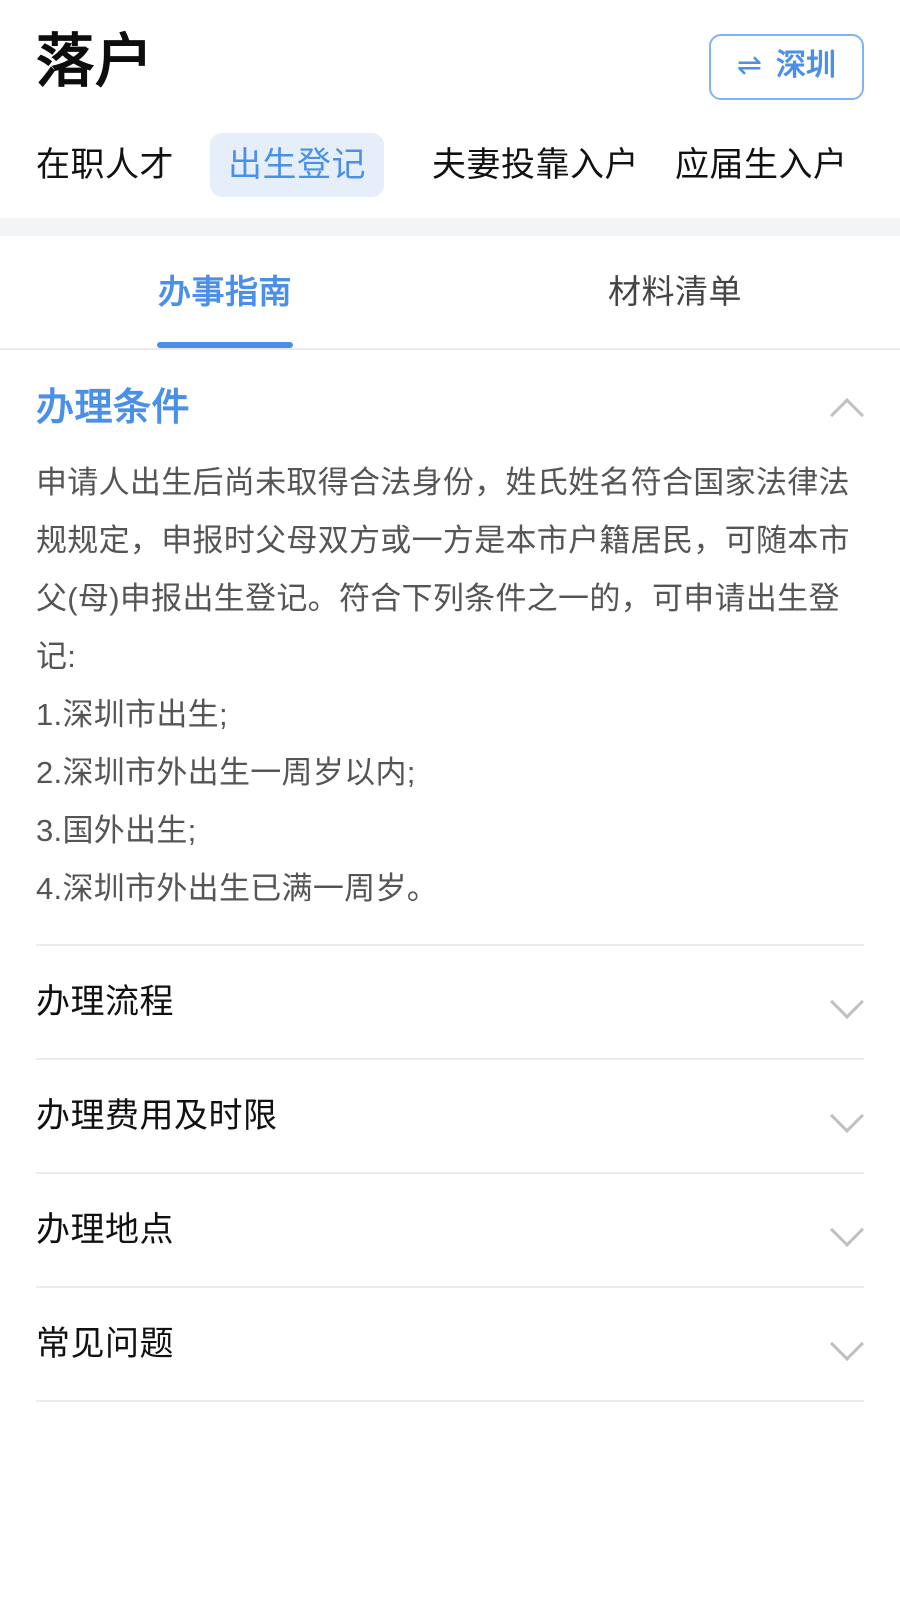 This screenshot has height=1600, width=900. I want to click on swap-arrows-icon: ⇌, so click(749, 65).